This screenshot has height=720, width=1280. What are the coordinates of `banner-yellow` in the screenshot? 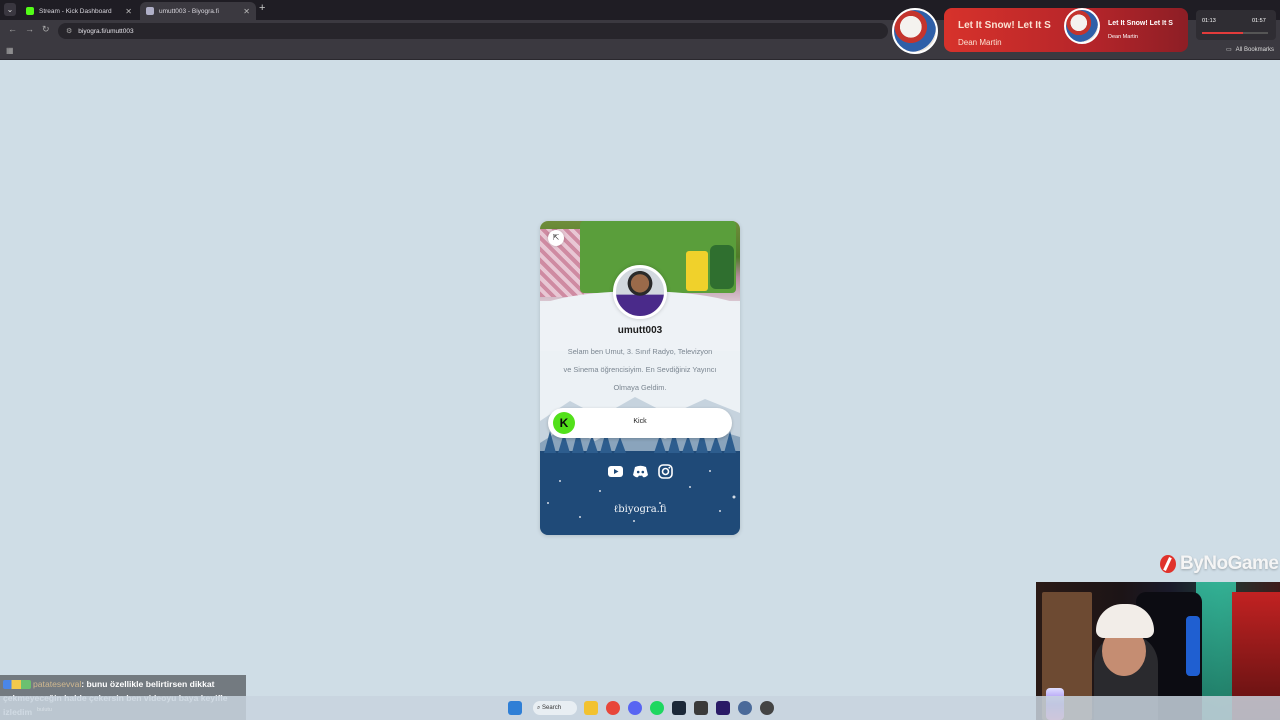 It's located at (697, 271).